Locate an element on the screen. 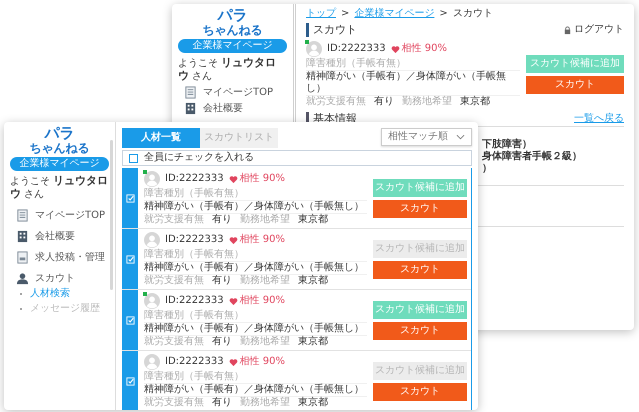 This screenshot has width=639, height=412. submenu-item: 人材検索 is located at coordinates (50, 294).